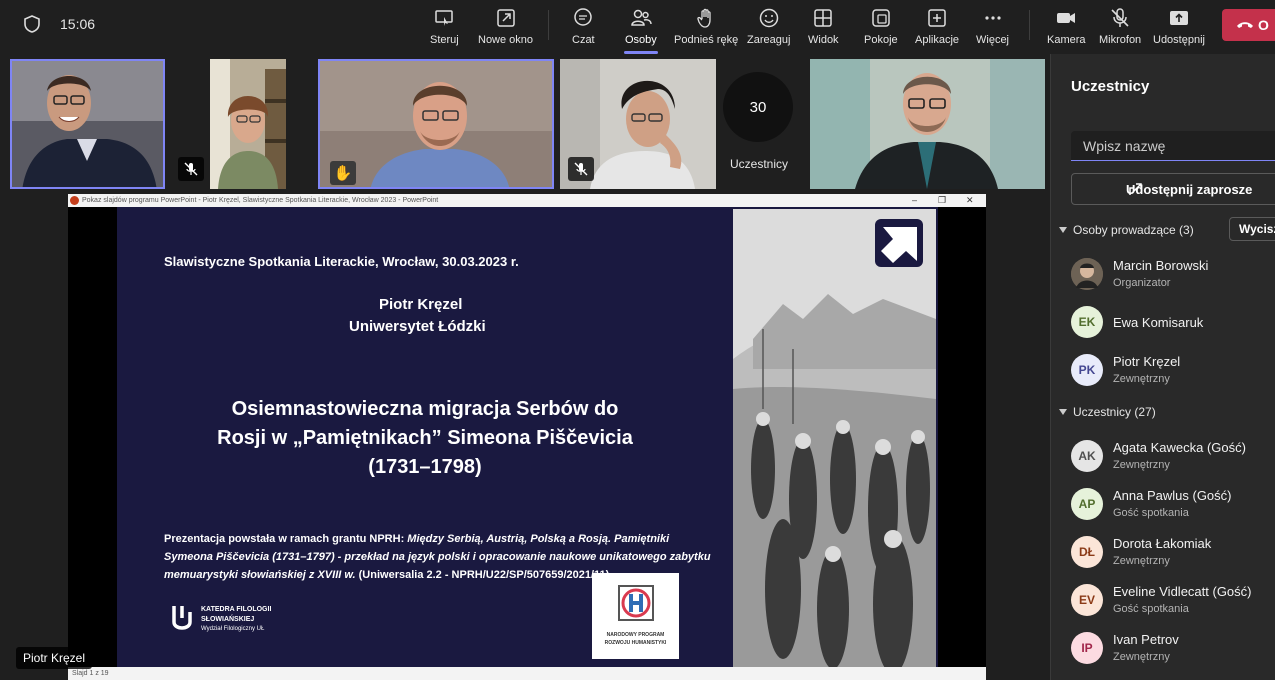  What do you see at coordinates (706, 40) in the screenshot?
I see `raise-hand-label: Podnieś rękę` at bounding box center [706, 40].